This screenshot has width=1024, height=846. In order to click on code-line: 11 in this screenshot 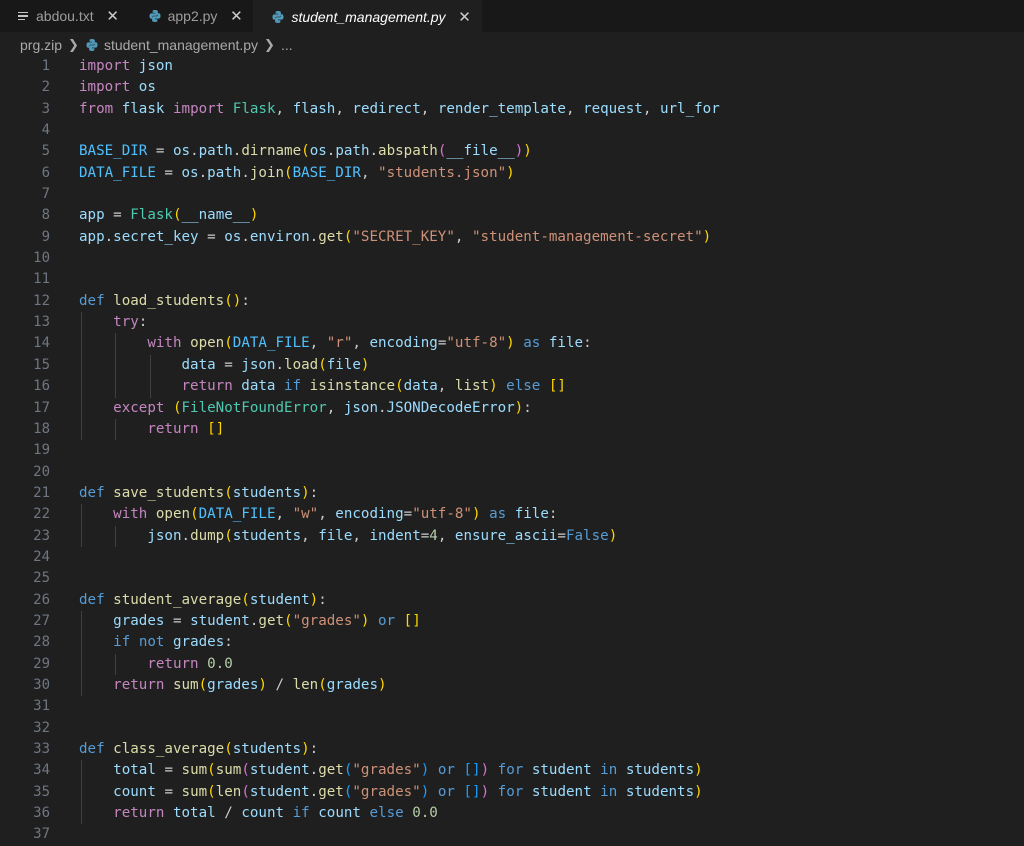, I will do `click(512, 279)`.